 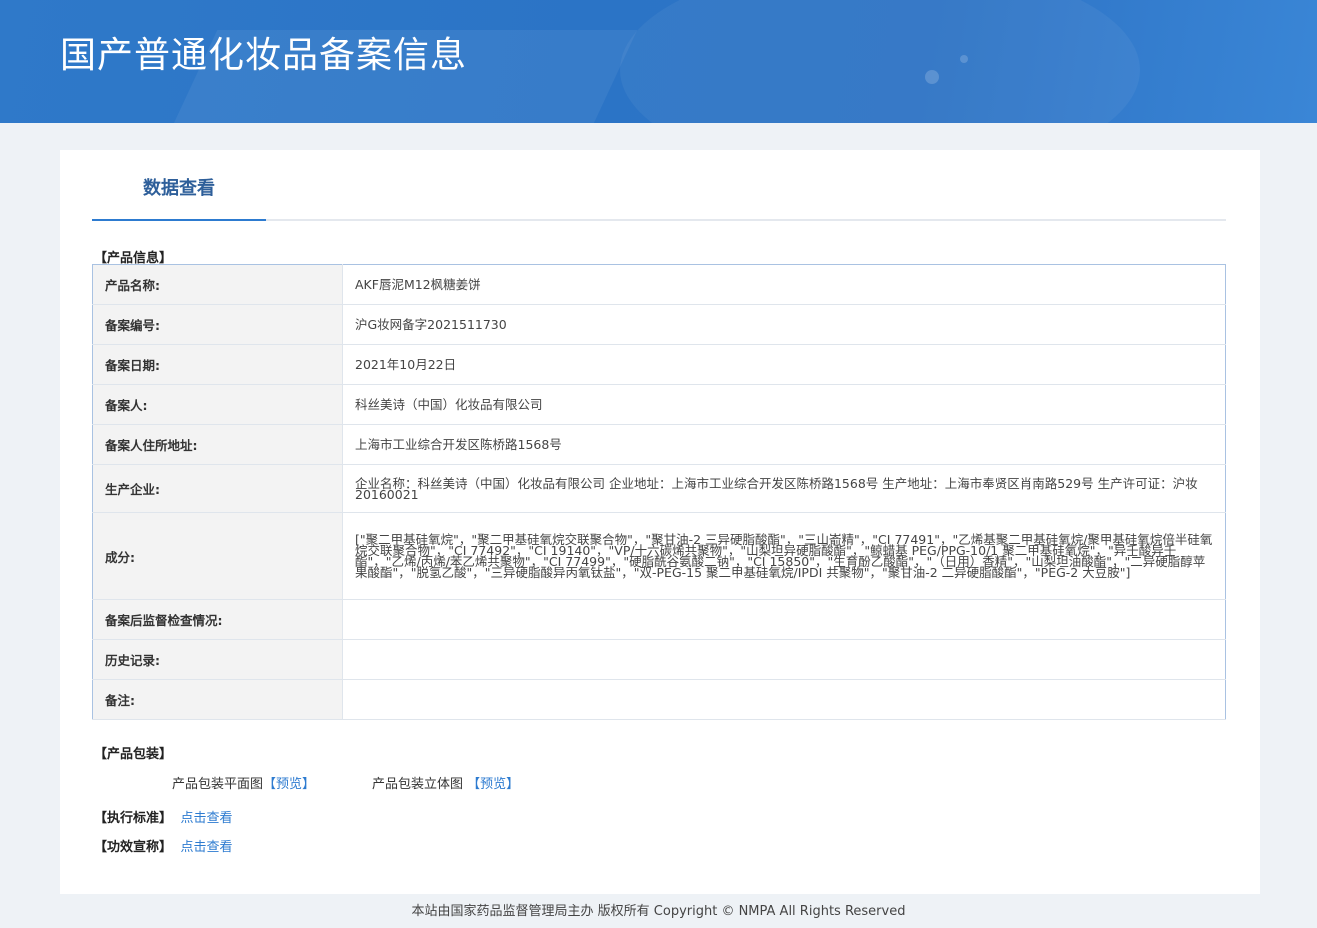 I want to click on row-key: 备案日期:, so click(x=217, y=364).